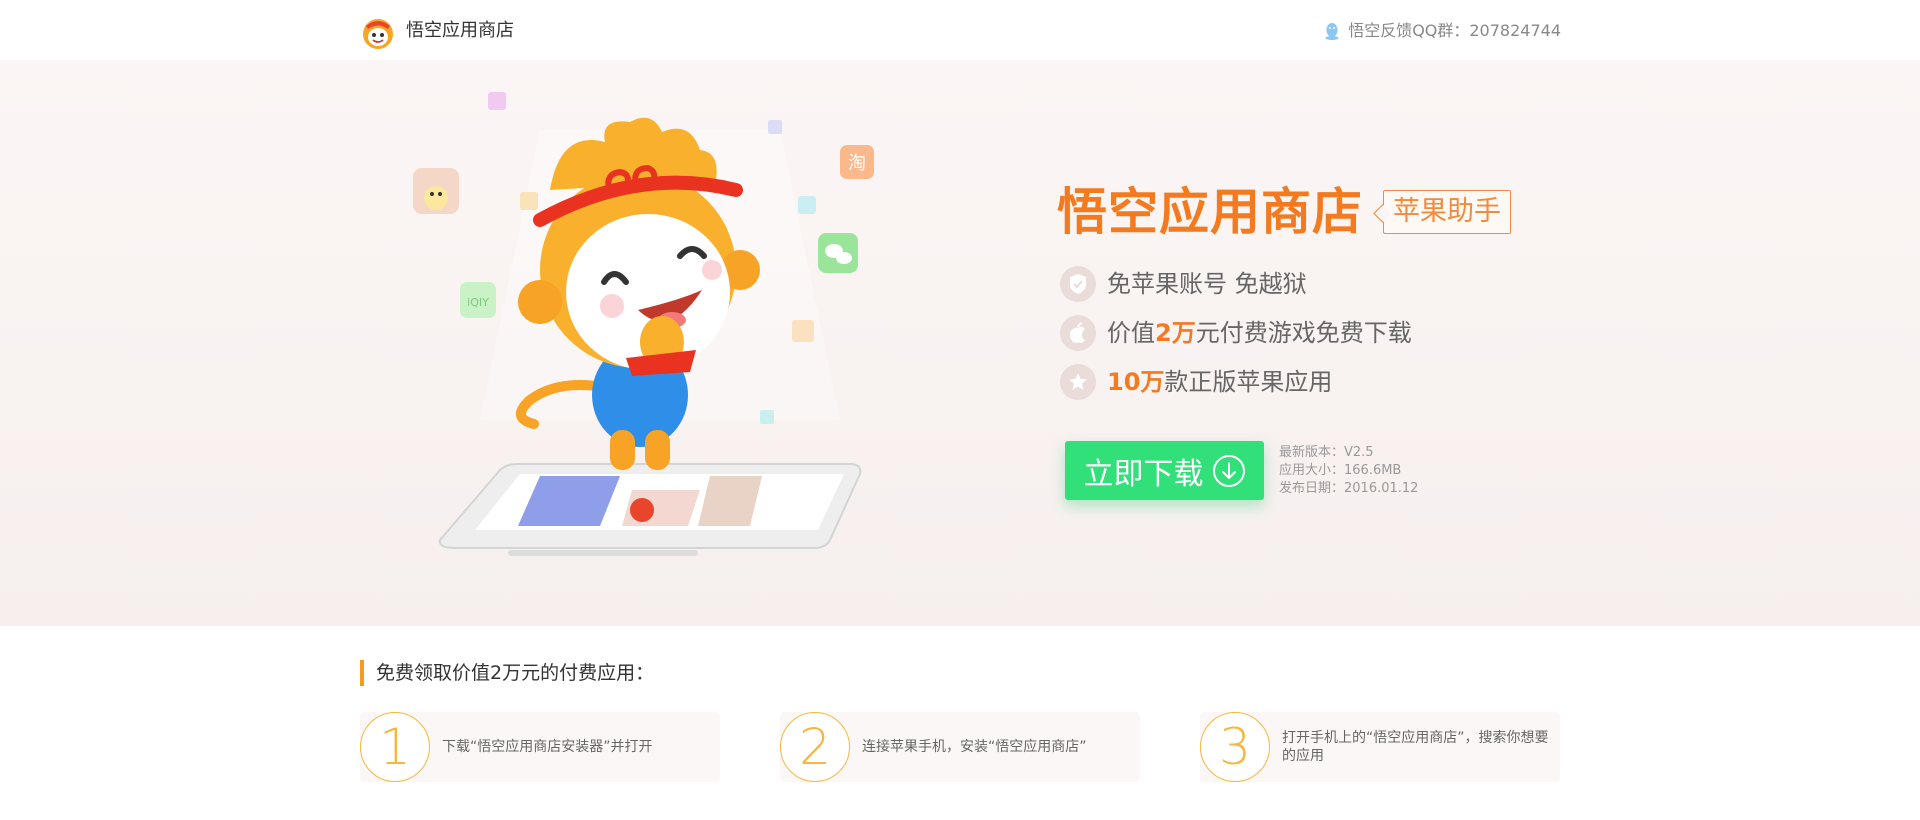 The height and width of the screenshot is (820, 1920). What do you see at coordinates (378, 32) in the screenshot?
I see `monkey-logo-icon` at bounding box center [378, 32].